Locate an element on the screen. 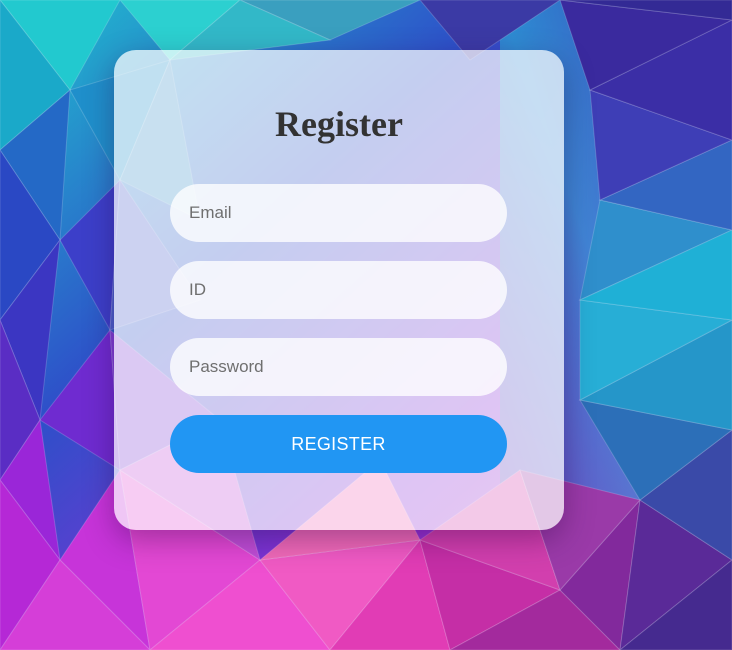  register-button: REGISTER is located at coordinates (338, 444).